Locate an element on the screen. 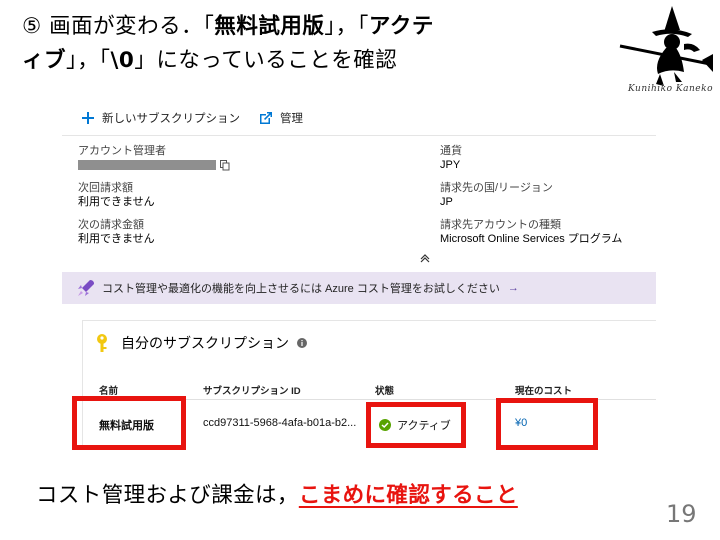 The height and width of the screenshot is (540, 720). highlight-active is located at coordinates (416, 425).